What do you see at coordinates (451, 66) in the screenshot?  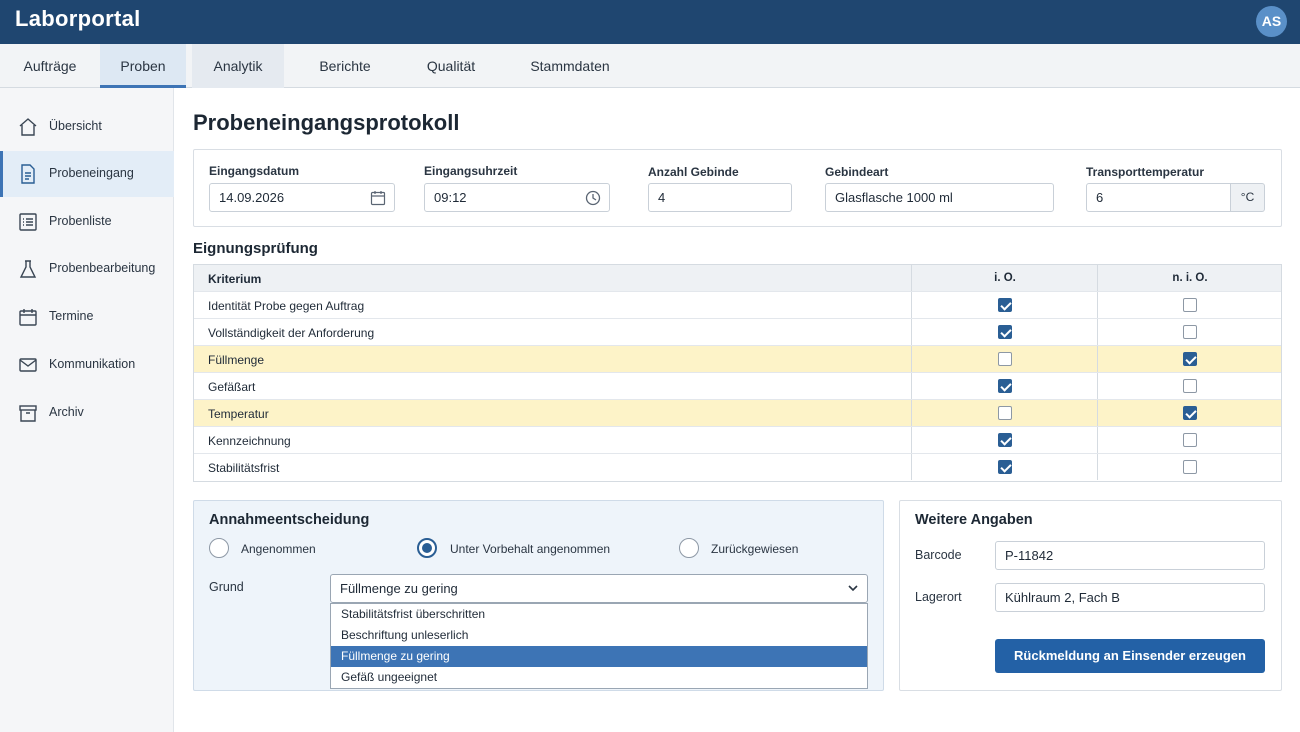 I see `tab-qualitaet: Qualität` at bounding box center [451, 66].